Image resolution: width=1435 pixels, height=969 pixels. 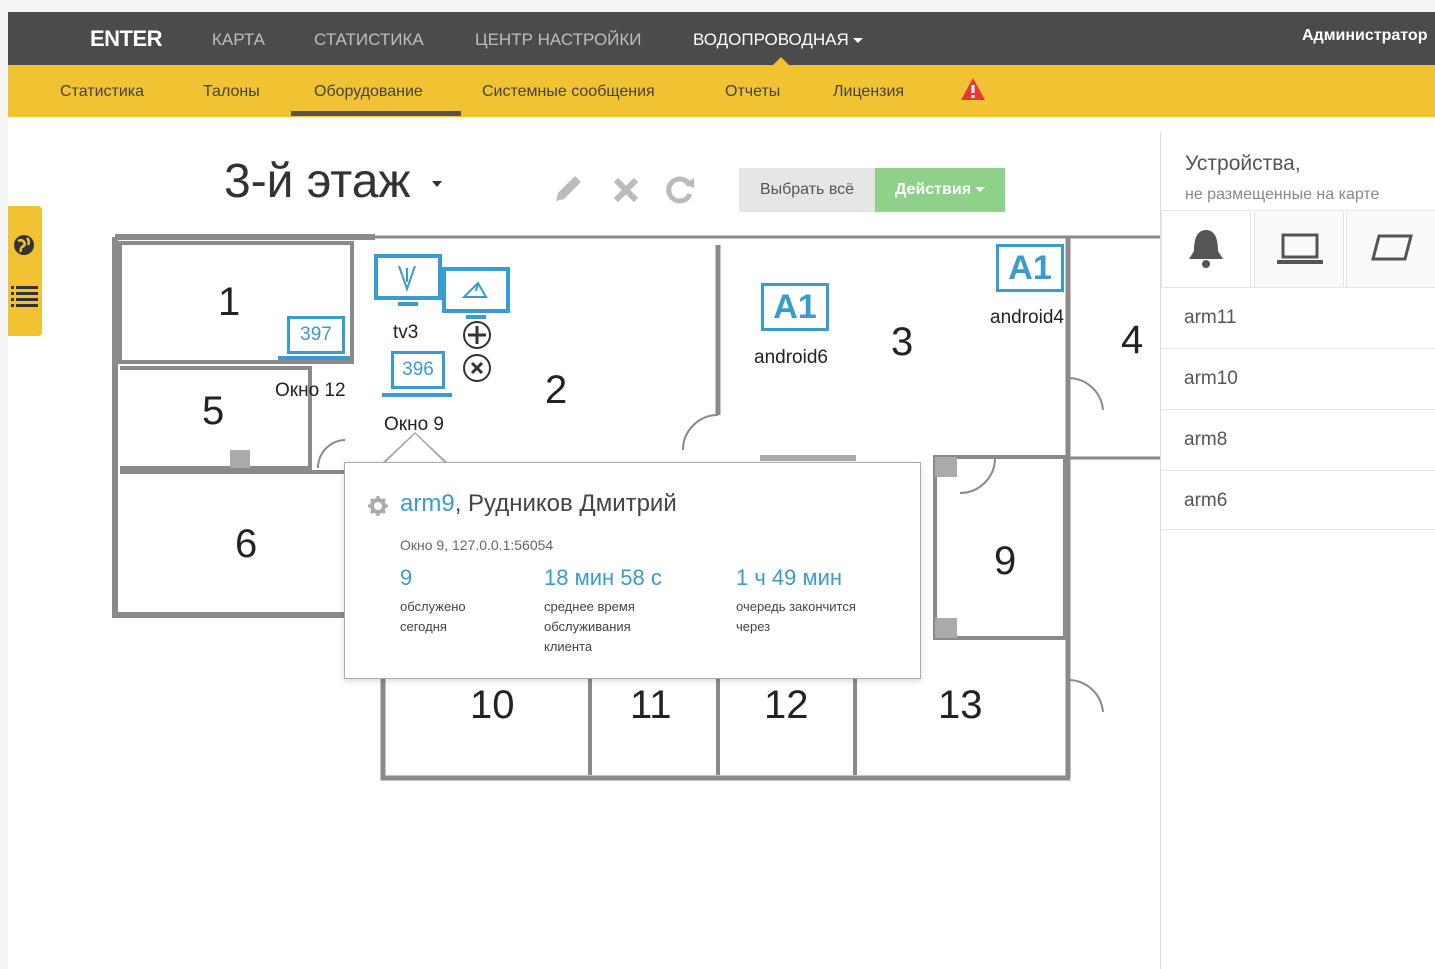 What do you see at coordinates (651, 705) in the screenshot?
I see `room-number: 11` at bounding box center [651, 705].